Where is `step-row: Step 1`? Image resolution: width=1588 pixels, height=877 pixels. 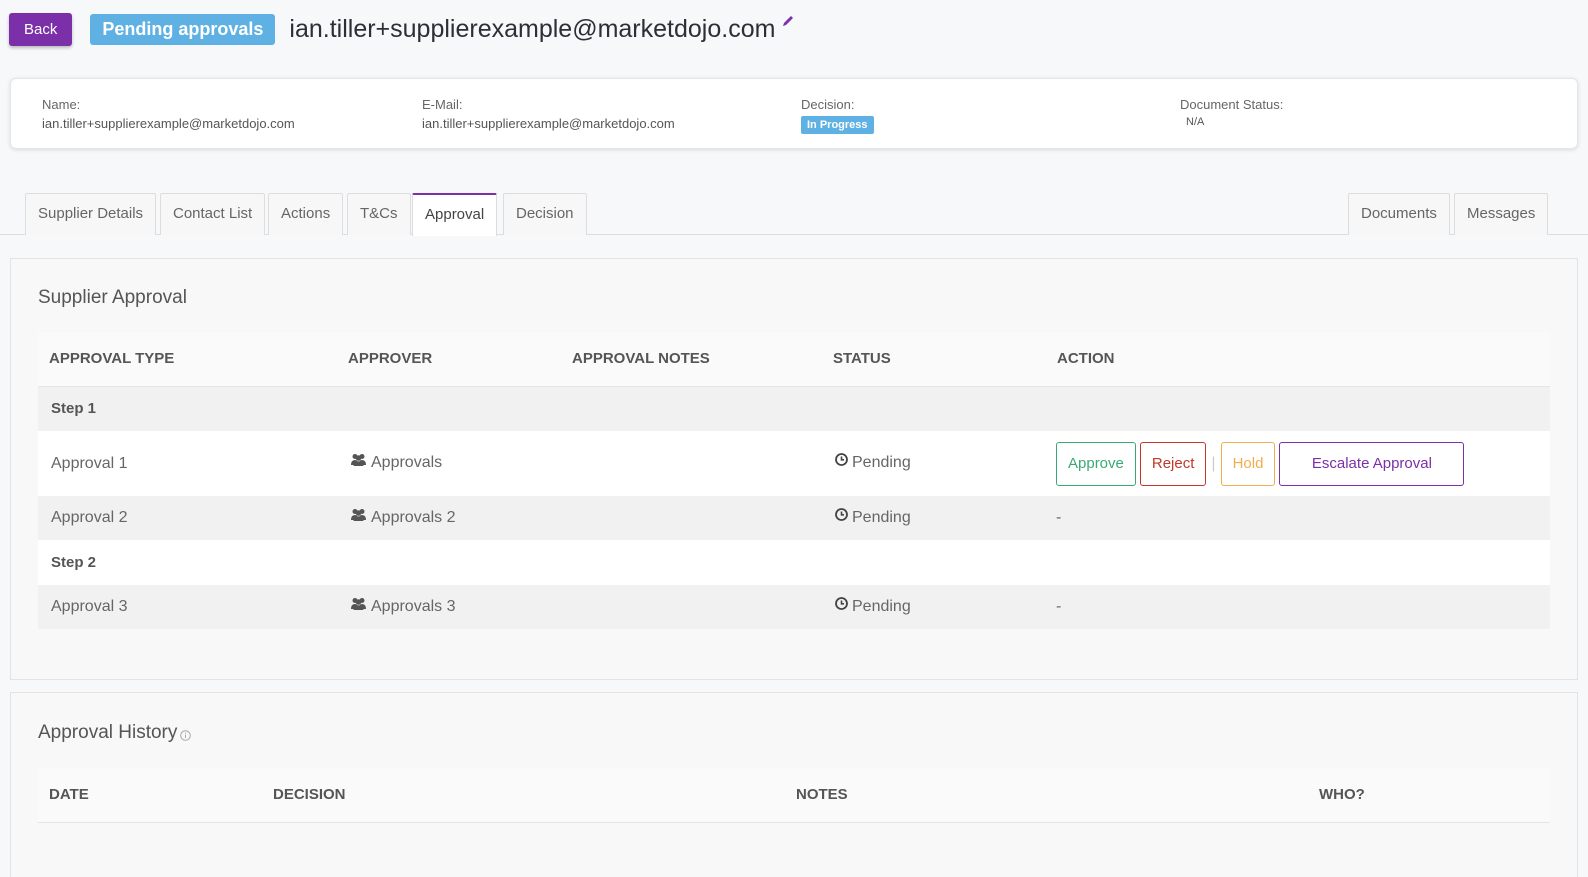 step-row: Step 1 is located at coordinates (794, 408).